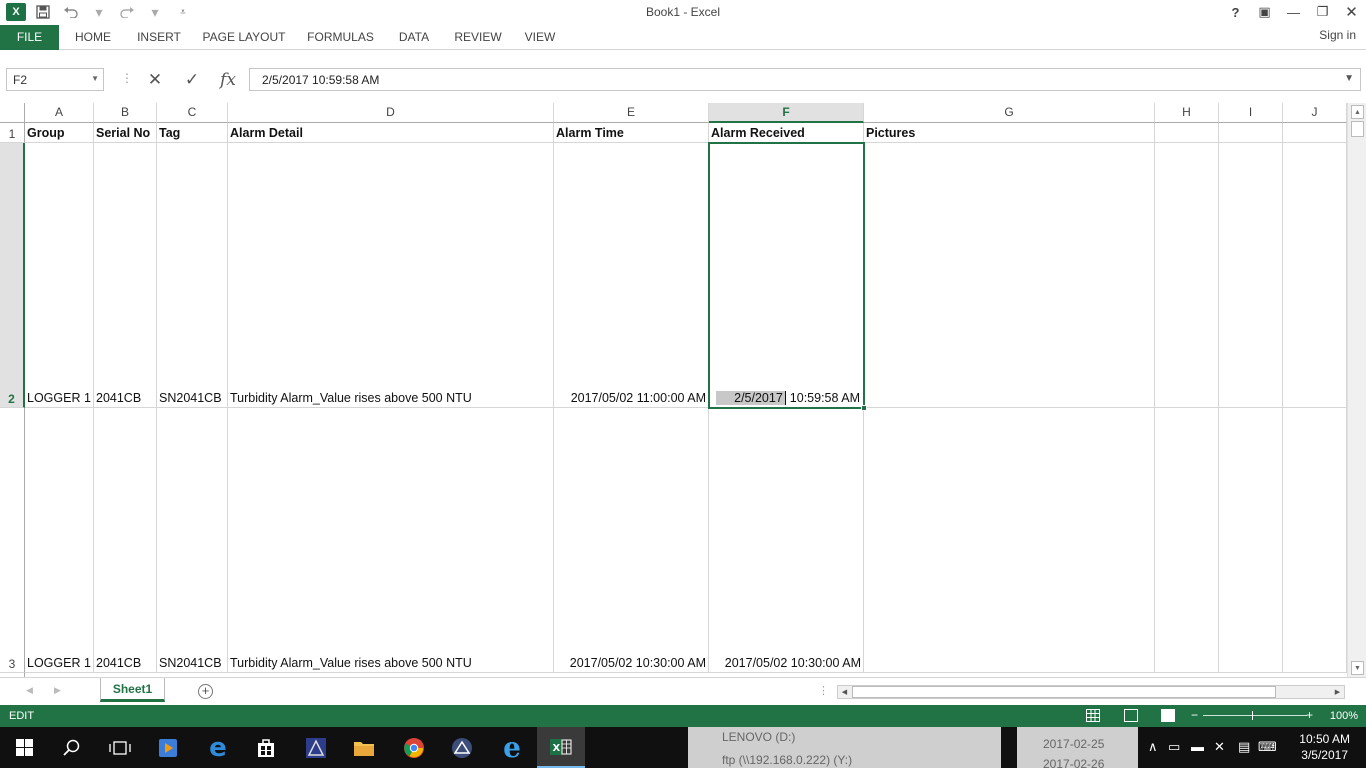  What do you see at coordinates (125, 540) in the screenshot?
I see `cell-b3: 2041CB` at bounding box center [125, 540].